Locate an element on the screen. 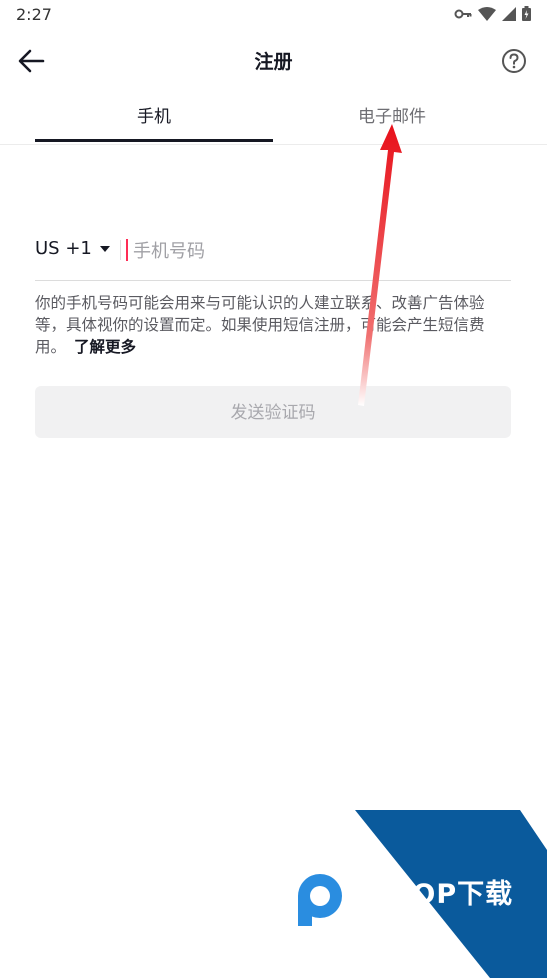  divider is located at coordinates (120, 250).